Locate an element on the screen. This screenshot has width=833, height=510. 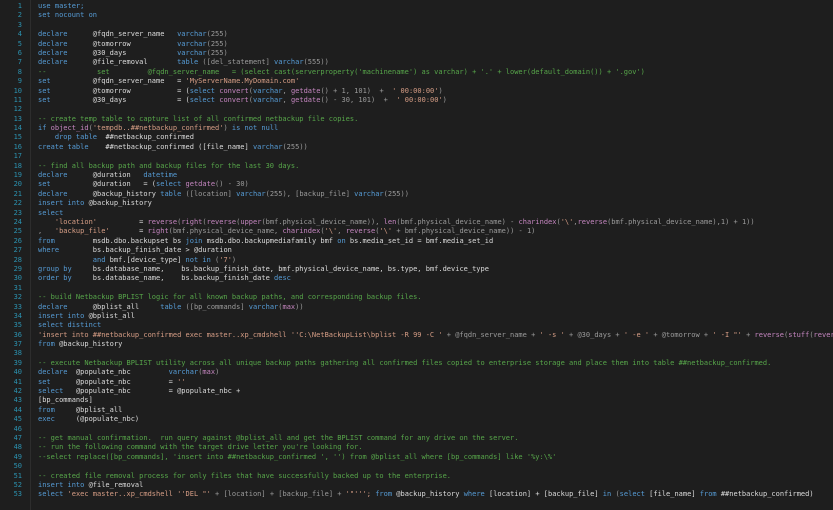
code-line: 28 and bmf.[device_type] not in ('7') is located at coordinates (416, 260).